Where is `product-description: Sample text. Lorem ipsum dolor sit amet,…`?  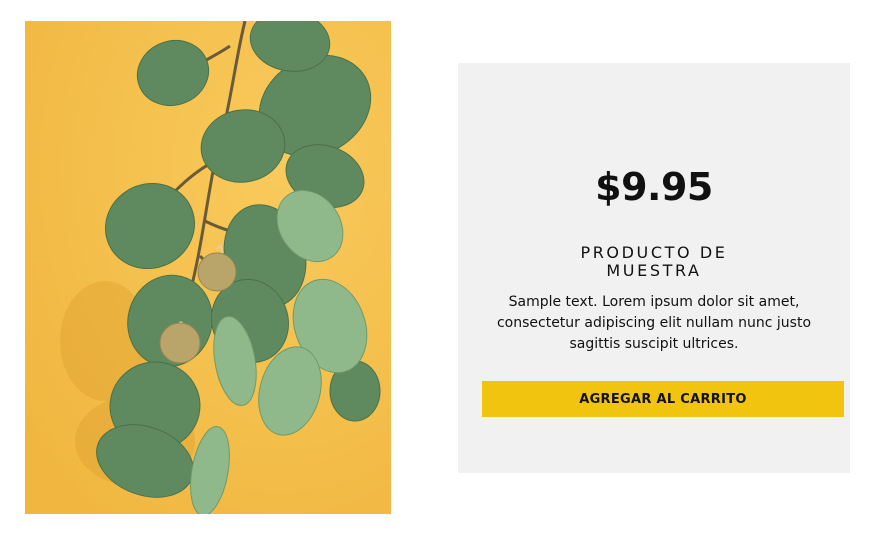 product-description: Sample text. Lorem ipsum dolor sit amet,… is located at coordinates (654, 323).